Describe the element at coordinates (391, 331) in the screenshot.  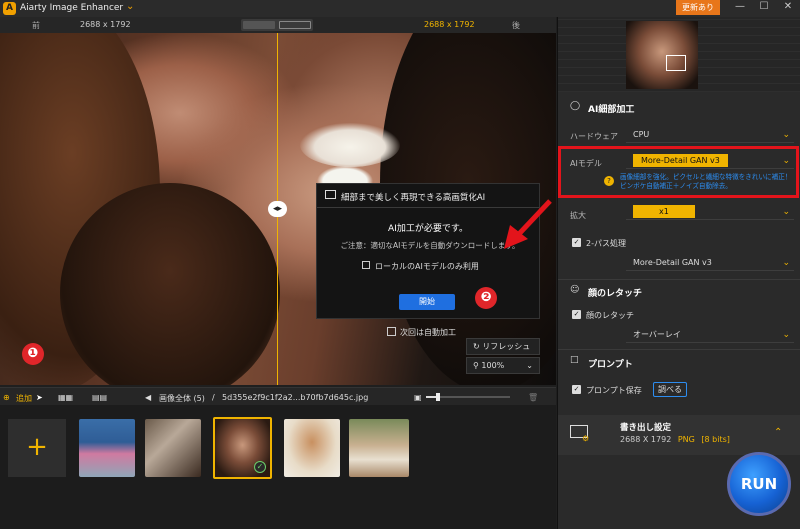
I see `auto-process-checkbox` at that location.